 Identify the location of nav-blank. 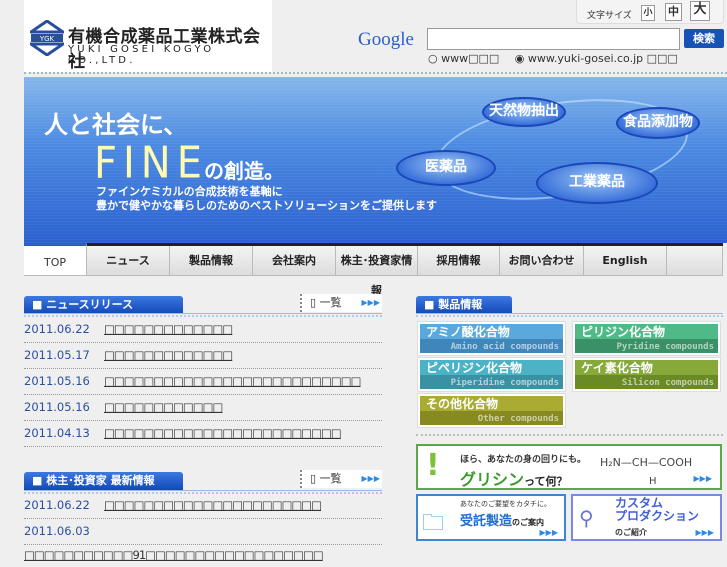
(695, 260).